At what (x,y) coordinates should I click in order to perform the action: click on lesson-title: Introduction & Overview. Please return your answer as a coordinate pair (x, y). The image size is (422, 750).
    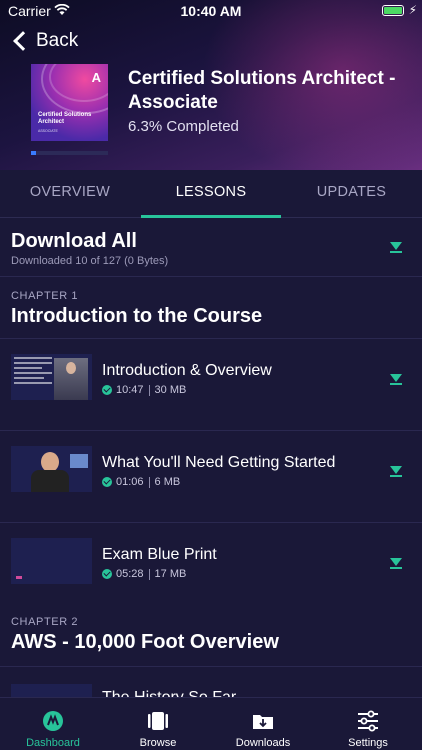
    Looking at the image, I should click on (187, 370).